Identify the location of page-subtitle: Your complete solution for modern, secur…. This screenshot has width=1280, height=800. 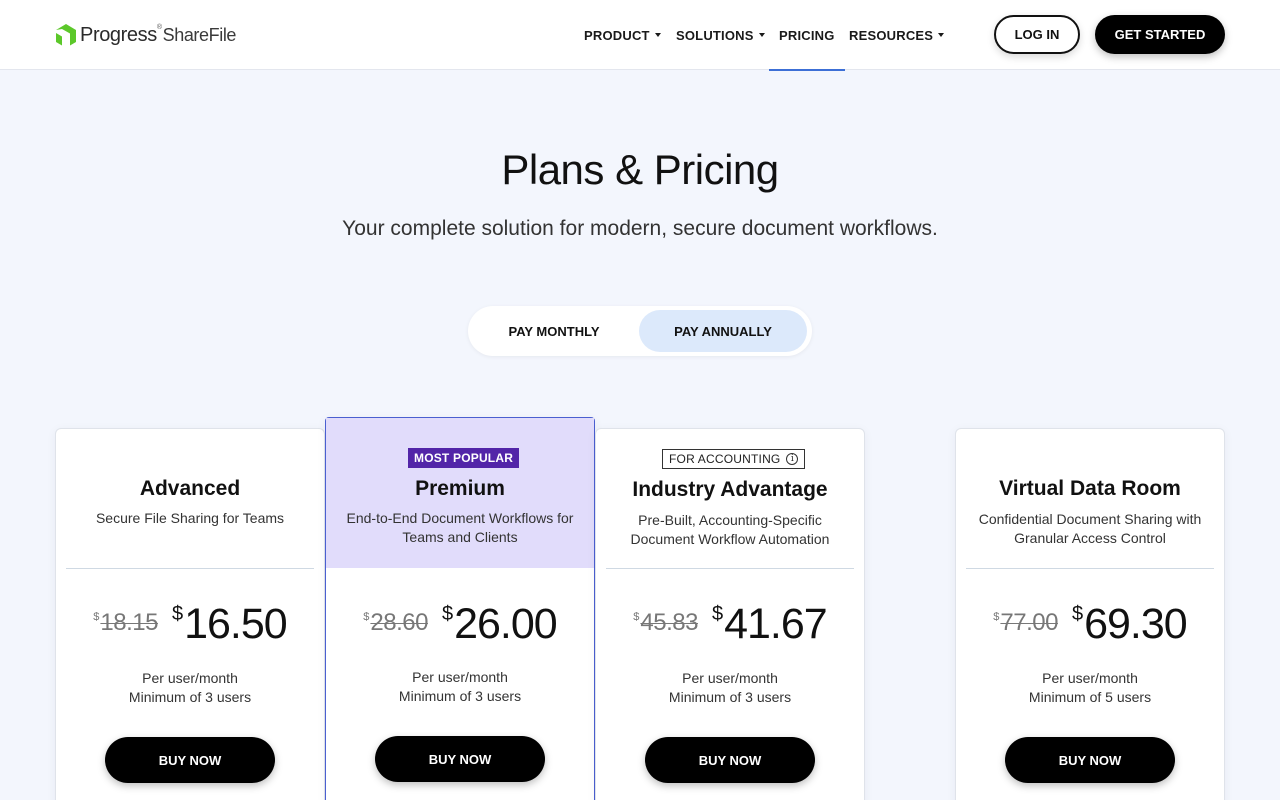
(640, 228).